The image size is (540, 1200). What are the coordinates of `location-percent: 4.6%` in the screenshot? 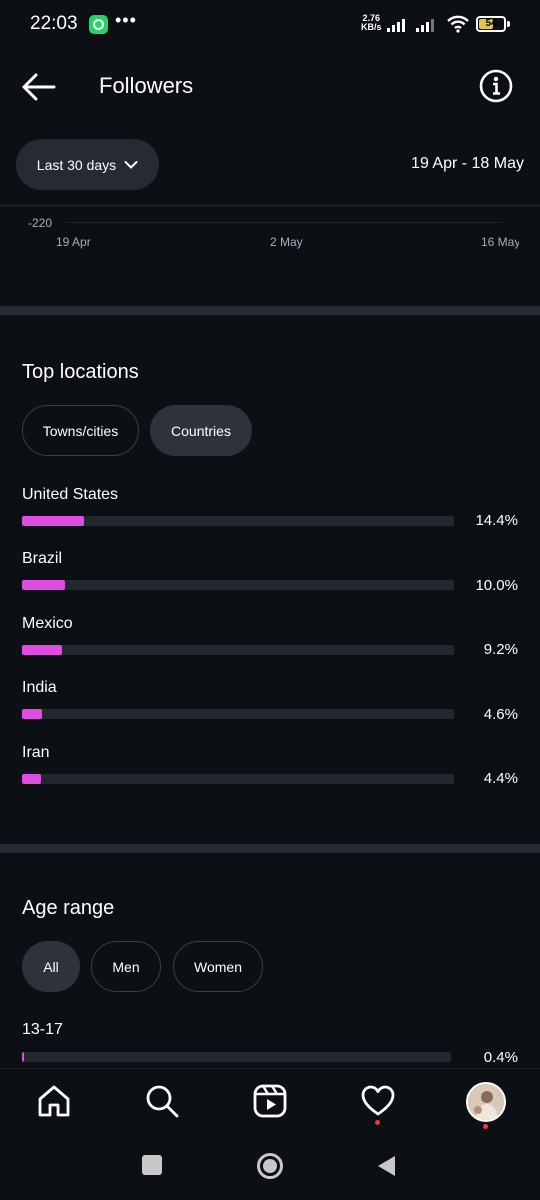 It's located at (500, 714).